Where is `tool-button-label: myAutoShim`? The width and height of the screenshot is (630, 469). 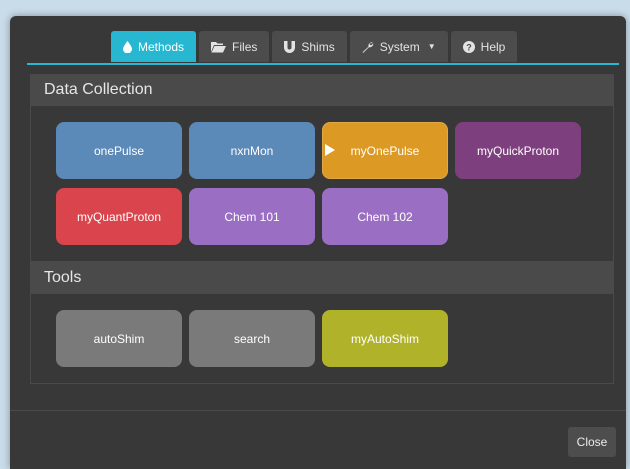 tool-button-label: myAutoShim is located at coordinates (385, 338).